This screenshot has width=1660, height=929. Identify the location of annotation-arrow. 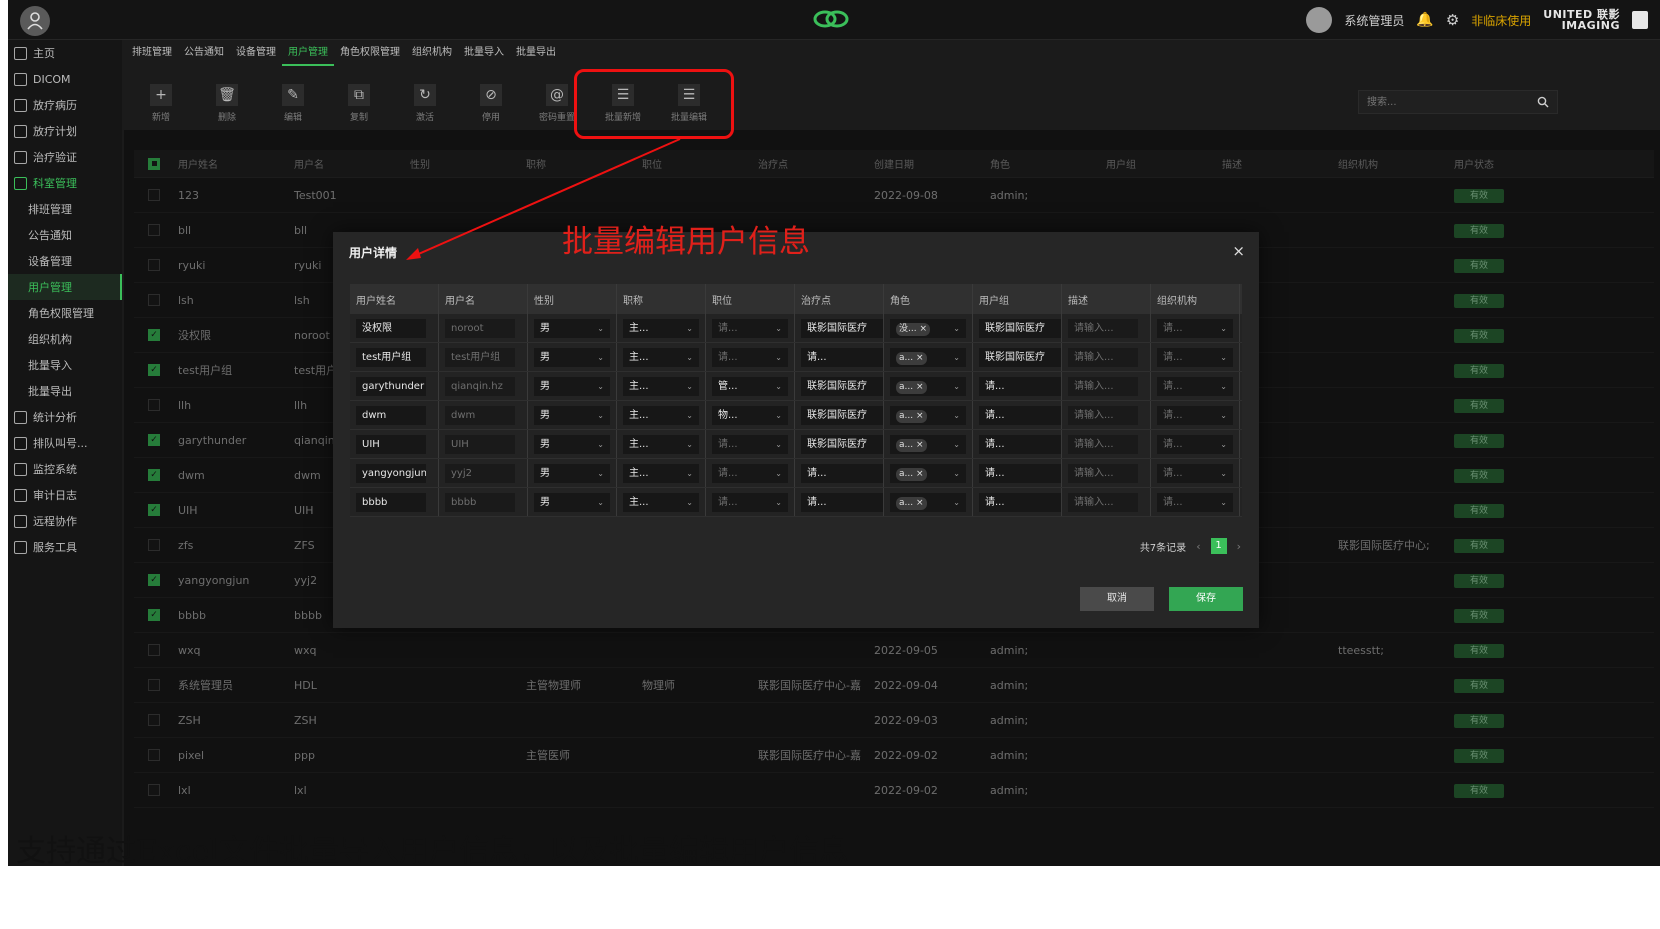
(543, 199).